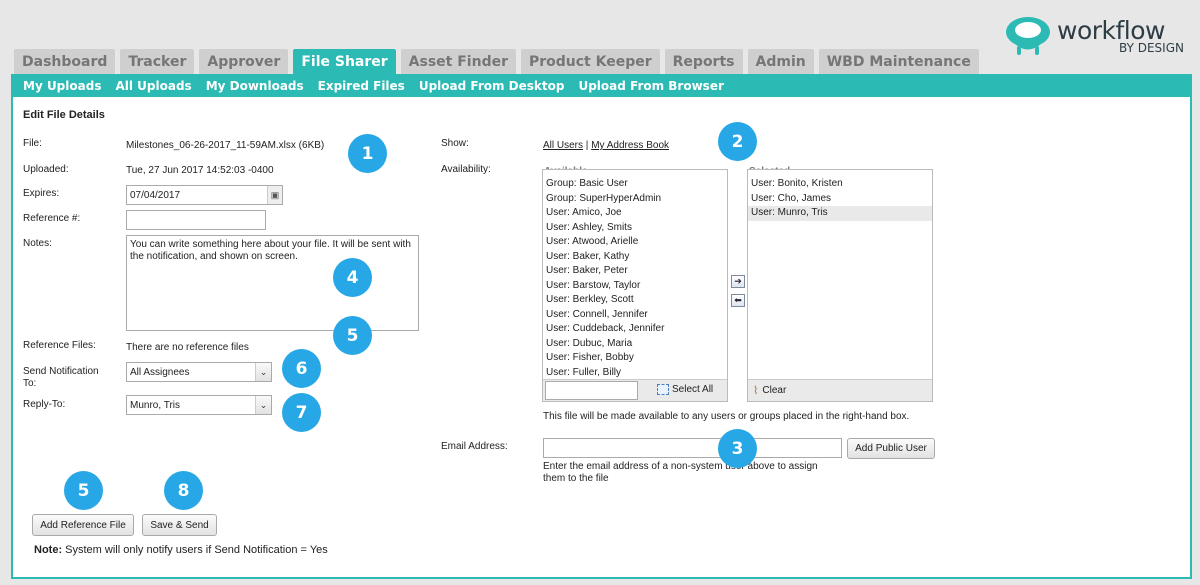  What do you see at coordinates (891, 448) in the screenshot?
I see `add-public-user-button: Add Public User` at bounding box center [891, 448].